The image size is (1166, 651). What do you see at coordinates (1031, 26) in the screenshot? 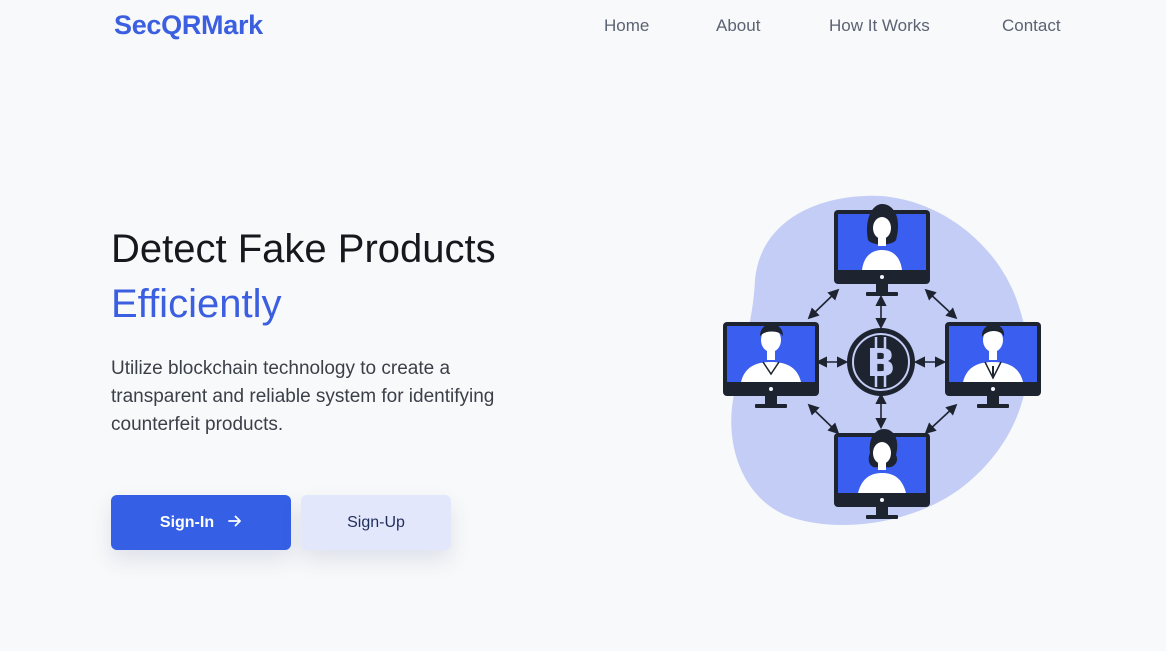
I see `nav-contact-link: Contact` at bounding box center [1031, 26].